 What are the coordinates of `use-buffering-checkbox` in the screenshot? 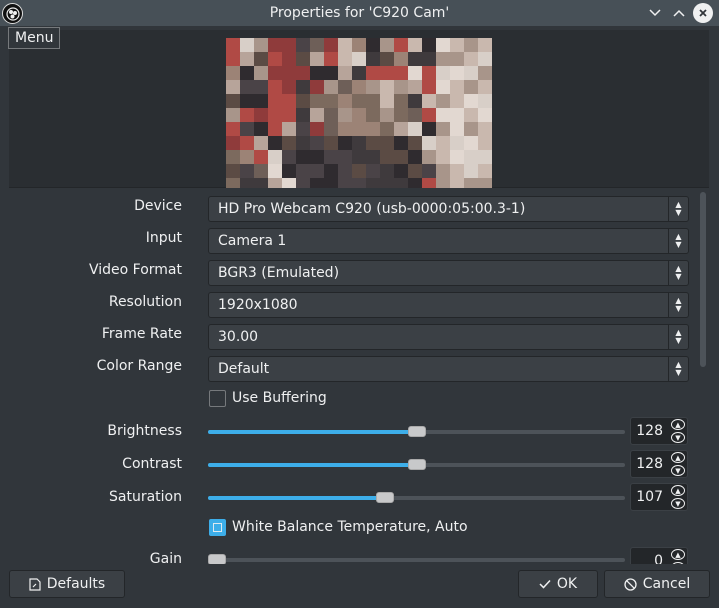 It's located at (217, 398).